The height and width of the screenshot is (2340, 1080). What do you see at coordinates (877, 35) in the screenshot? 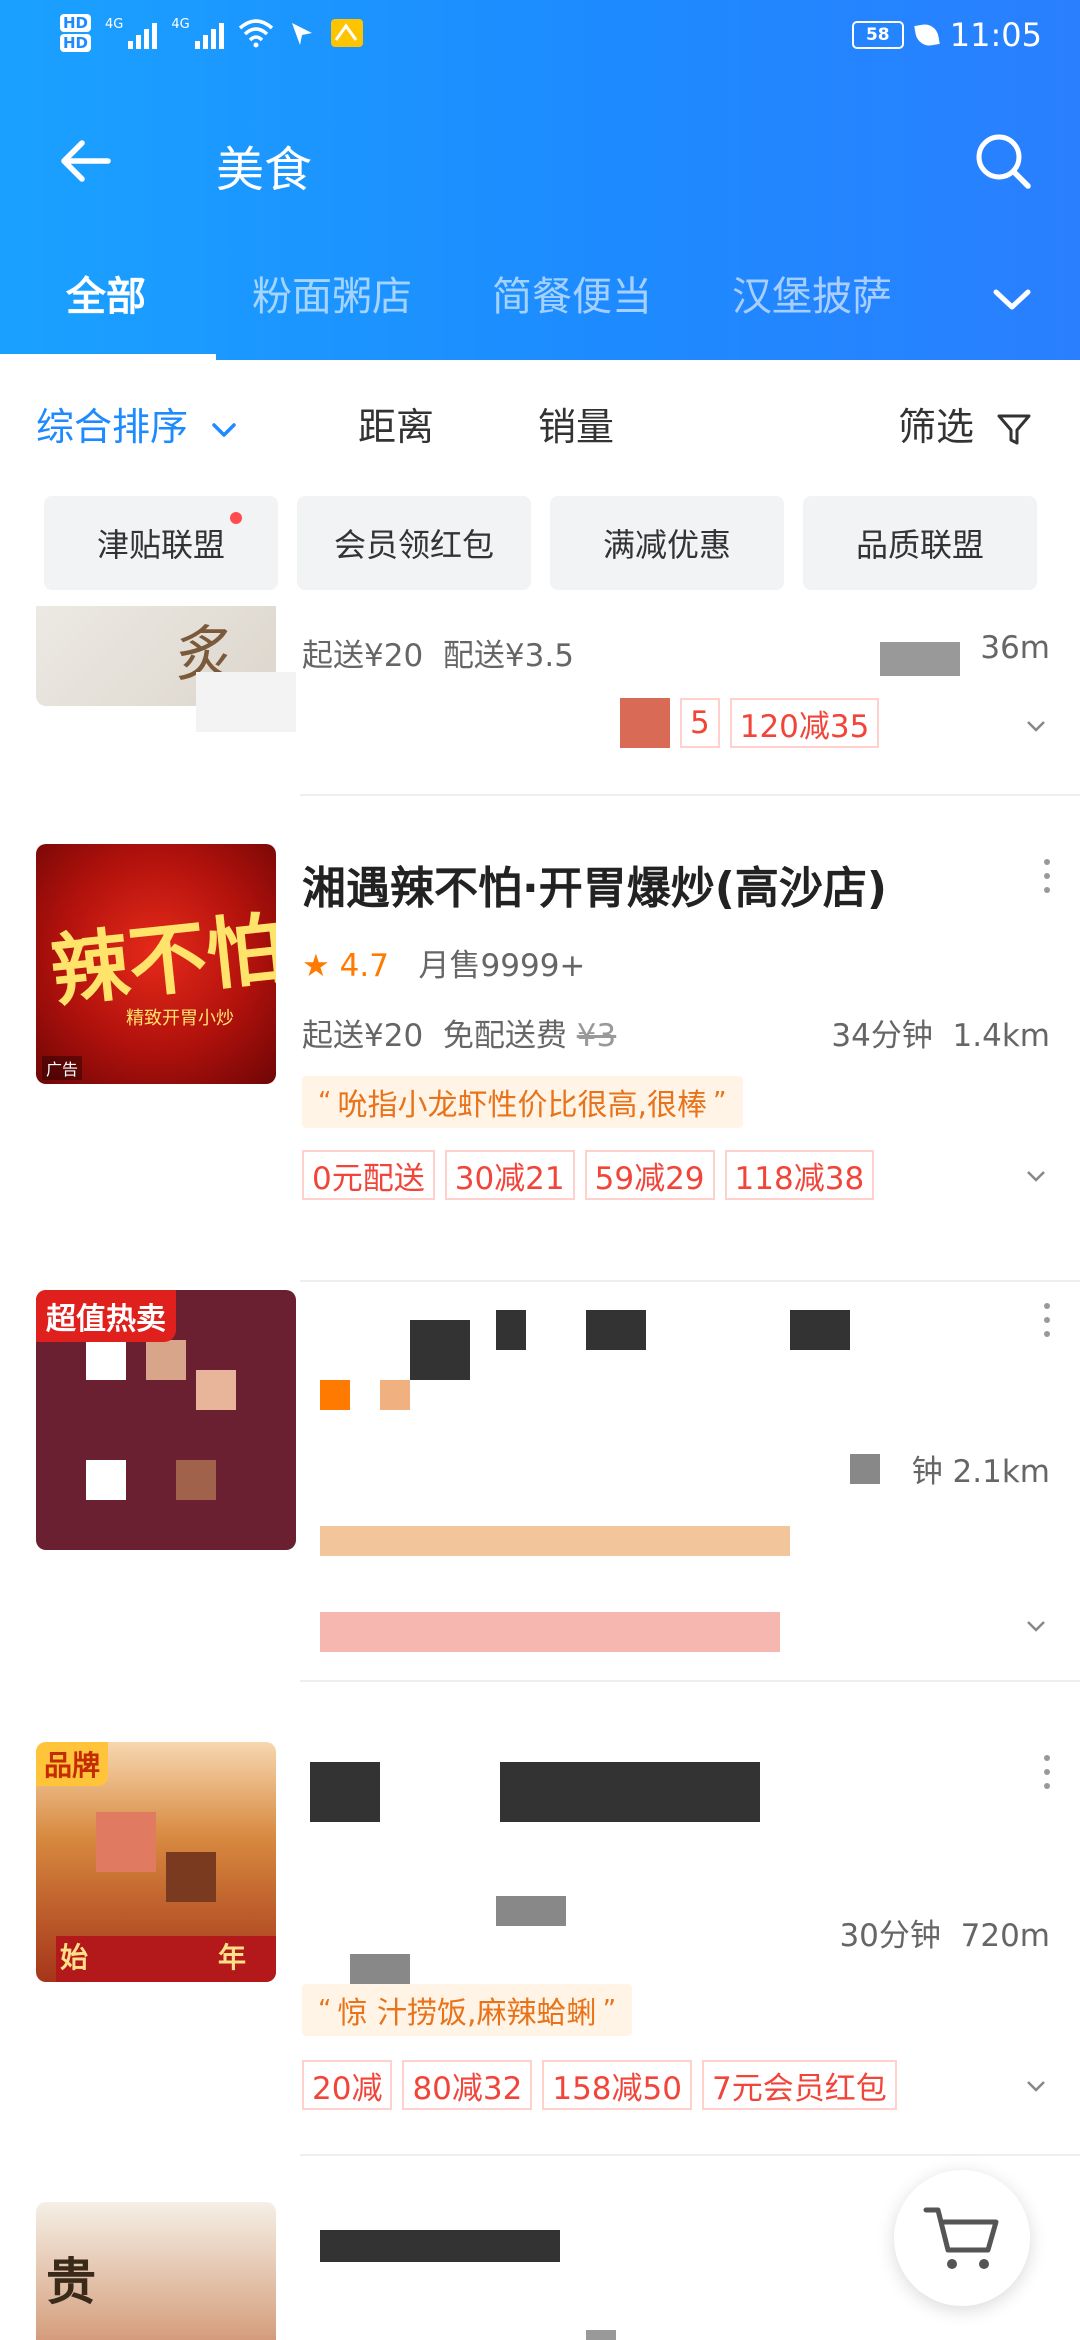
I see `battery-icon: 58` at bounding box center [877, 35].